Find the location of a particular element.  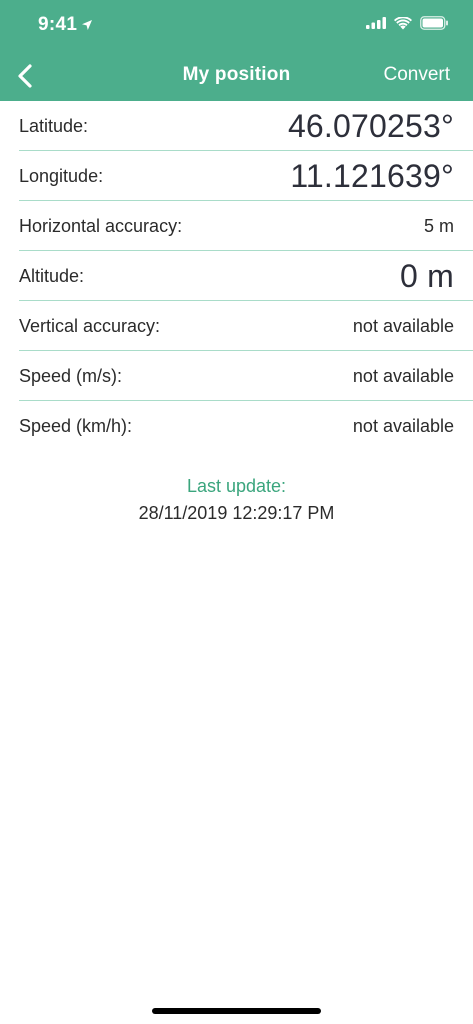

status-bar: 9:41 is located at coordinates (236, 25).